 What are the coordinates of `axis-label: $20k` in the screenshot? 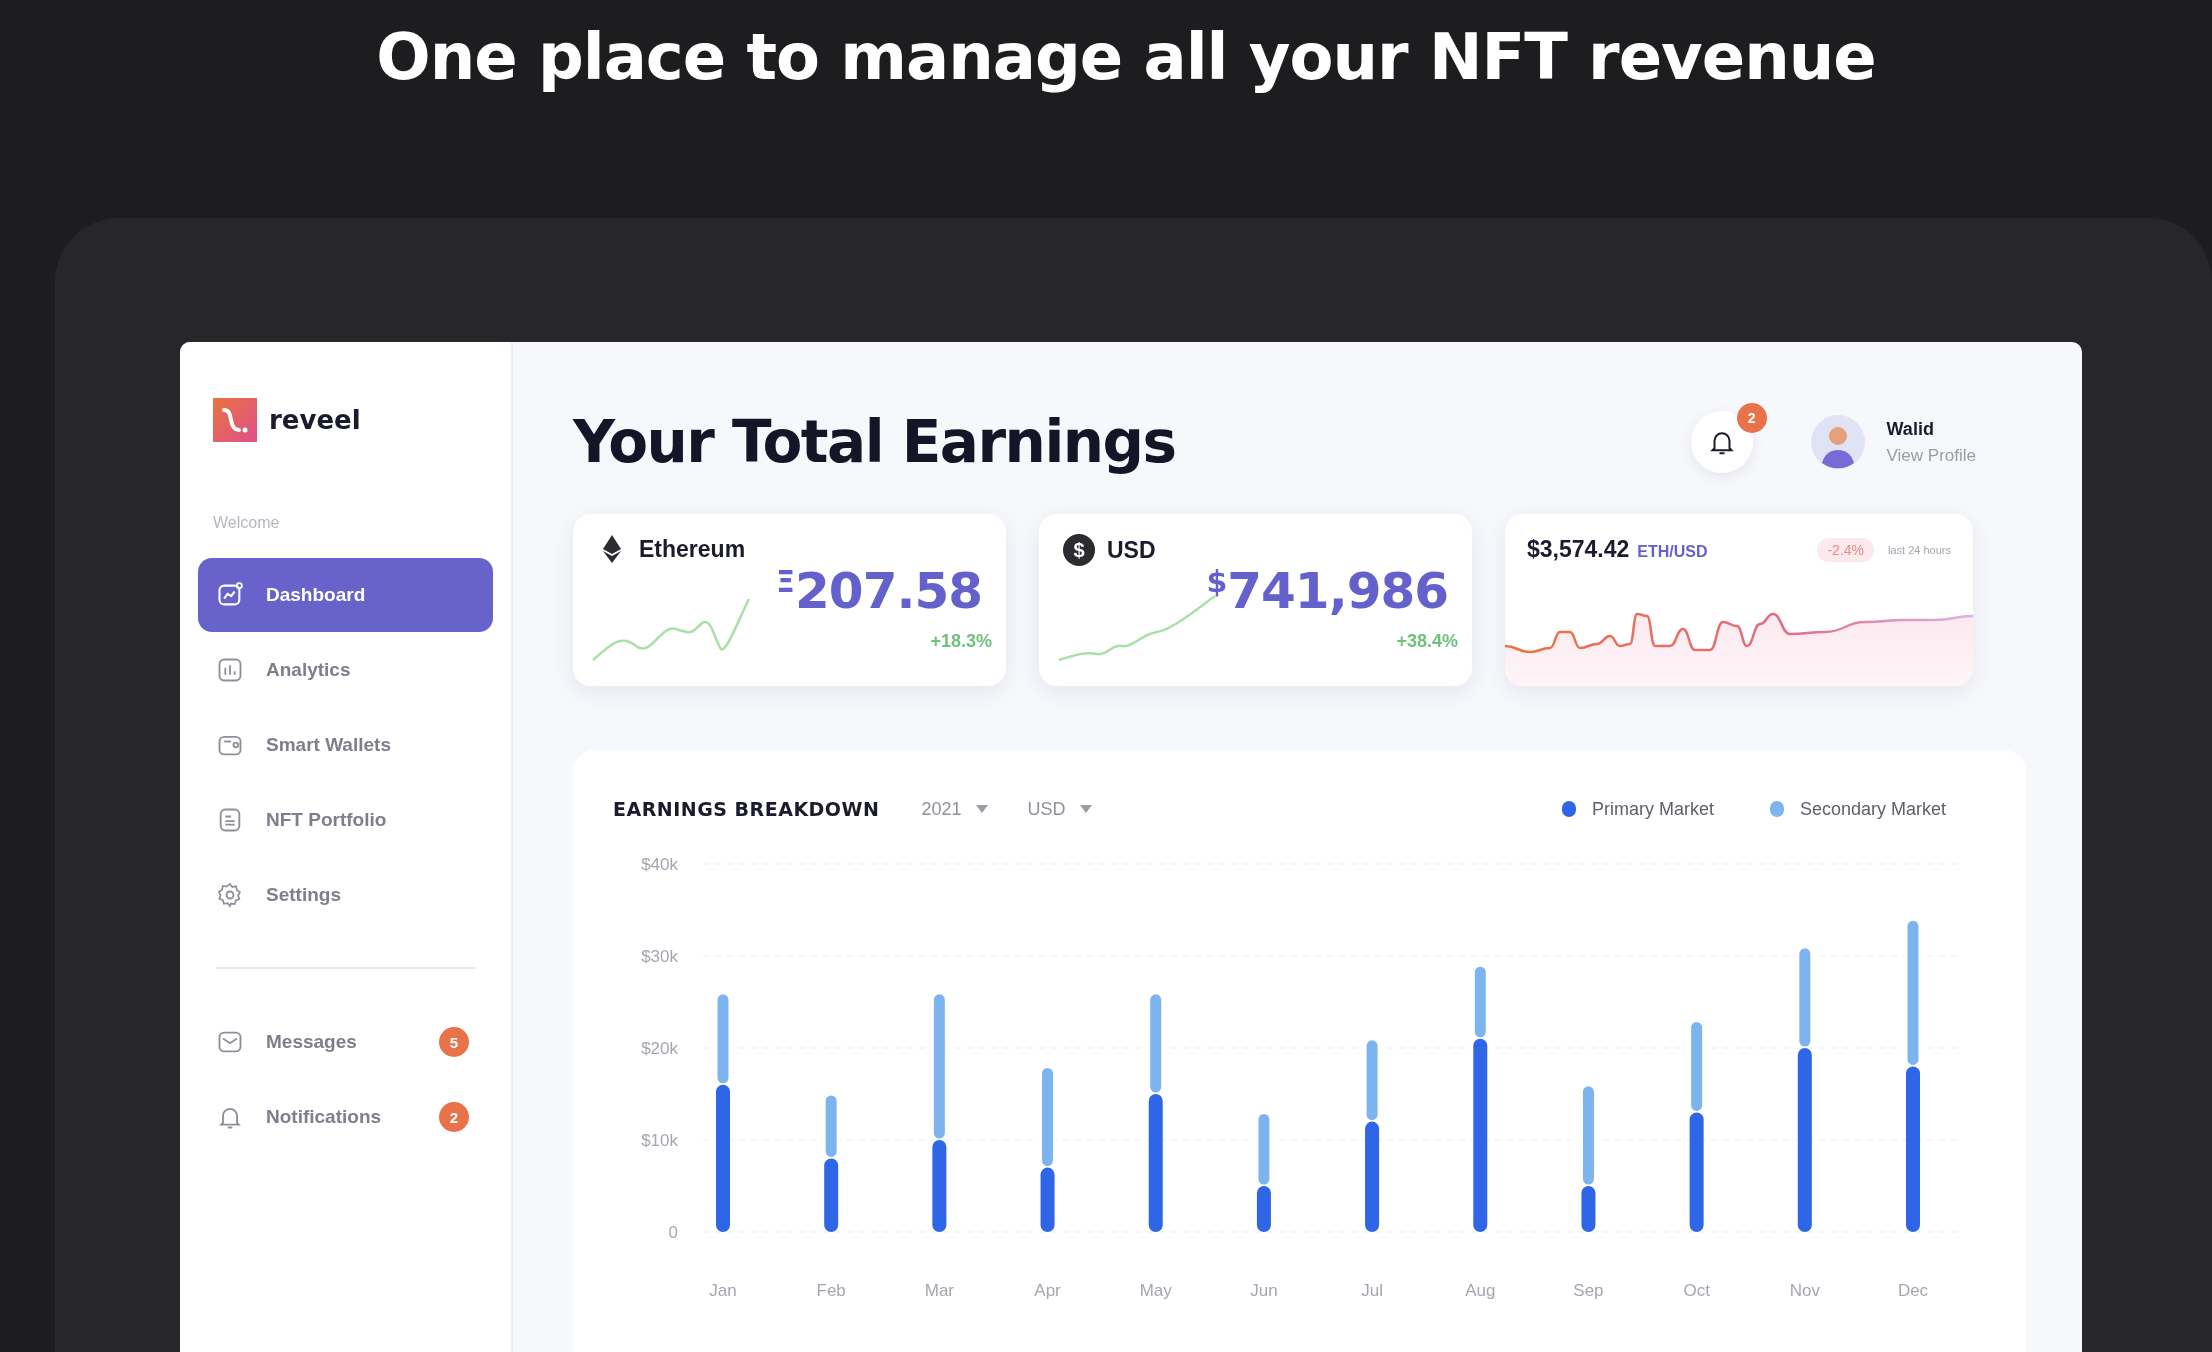 It's located at (659, 1048).